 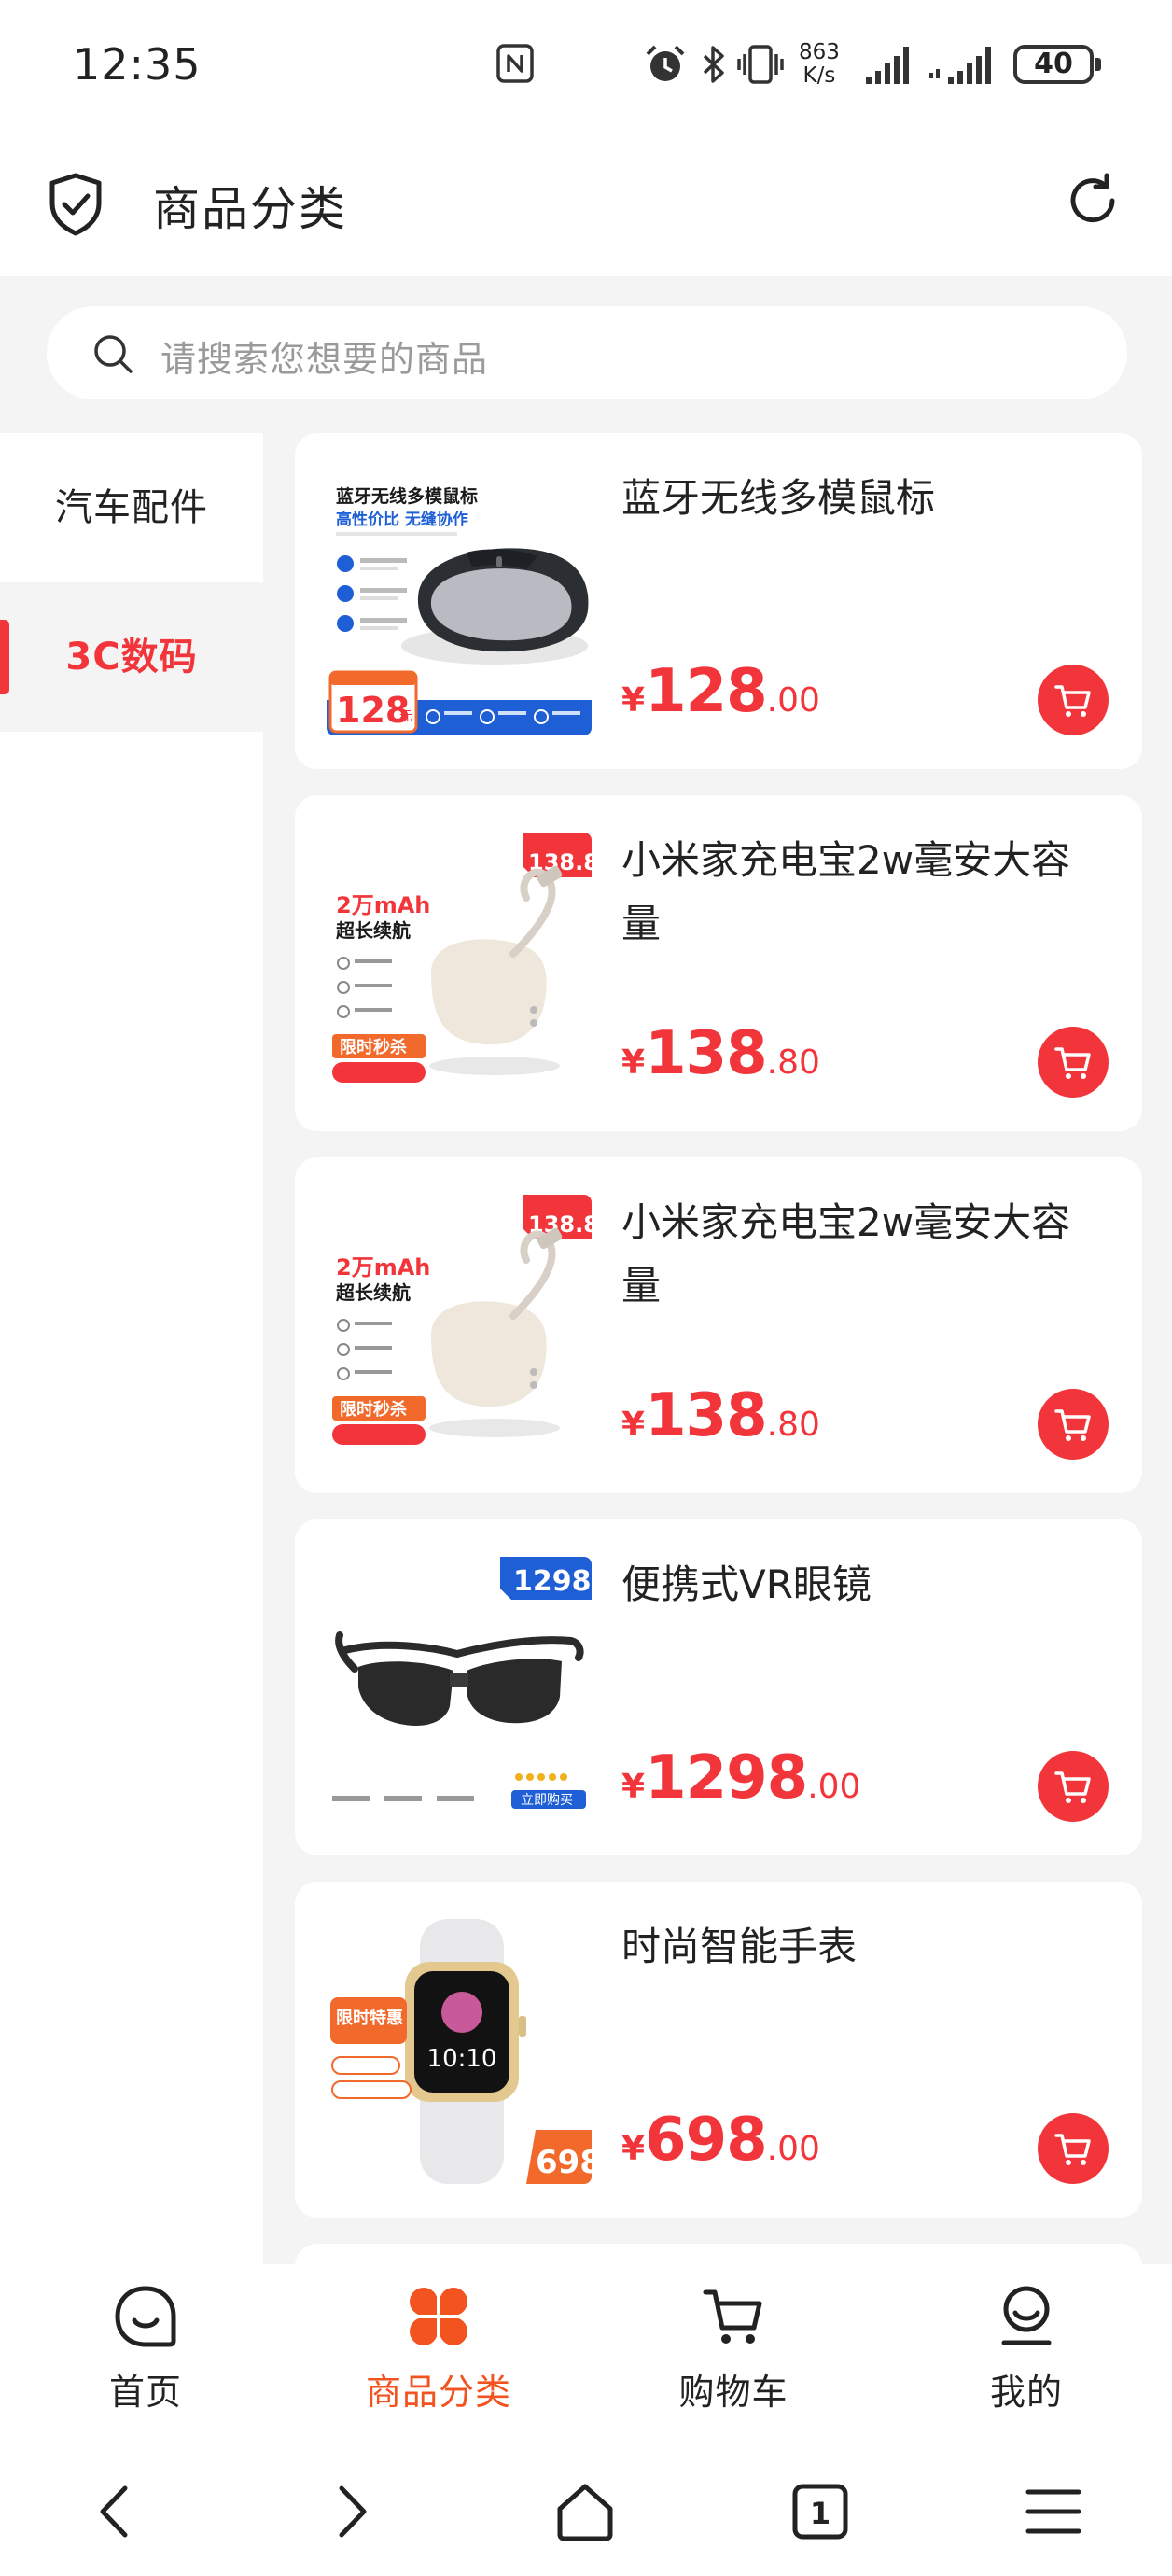 I want to click on img-subtitle: 高性价比 无缝协作, so click(x=402, y=519).